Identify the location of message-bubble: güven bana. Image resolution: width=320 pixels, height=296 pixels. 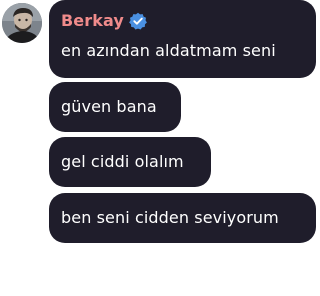
(115, 107).